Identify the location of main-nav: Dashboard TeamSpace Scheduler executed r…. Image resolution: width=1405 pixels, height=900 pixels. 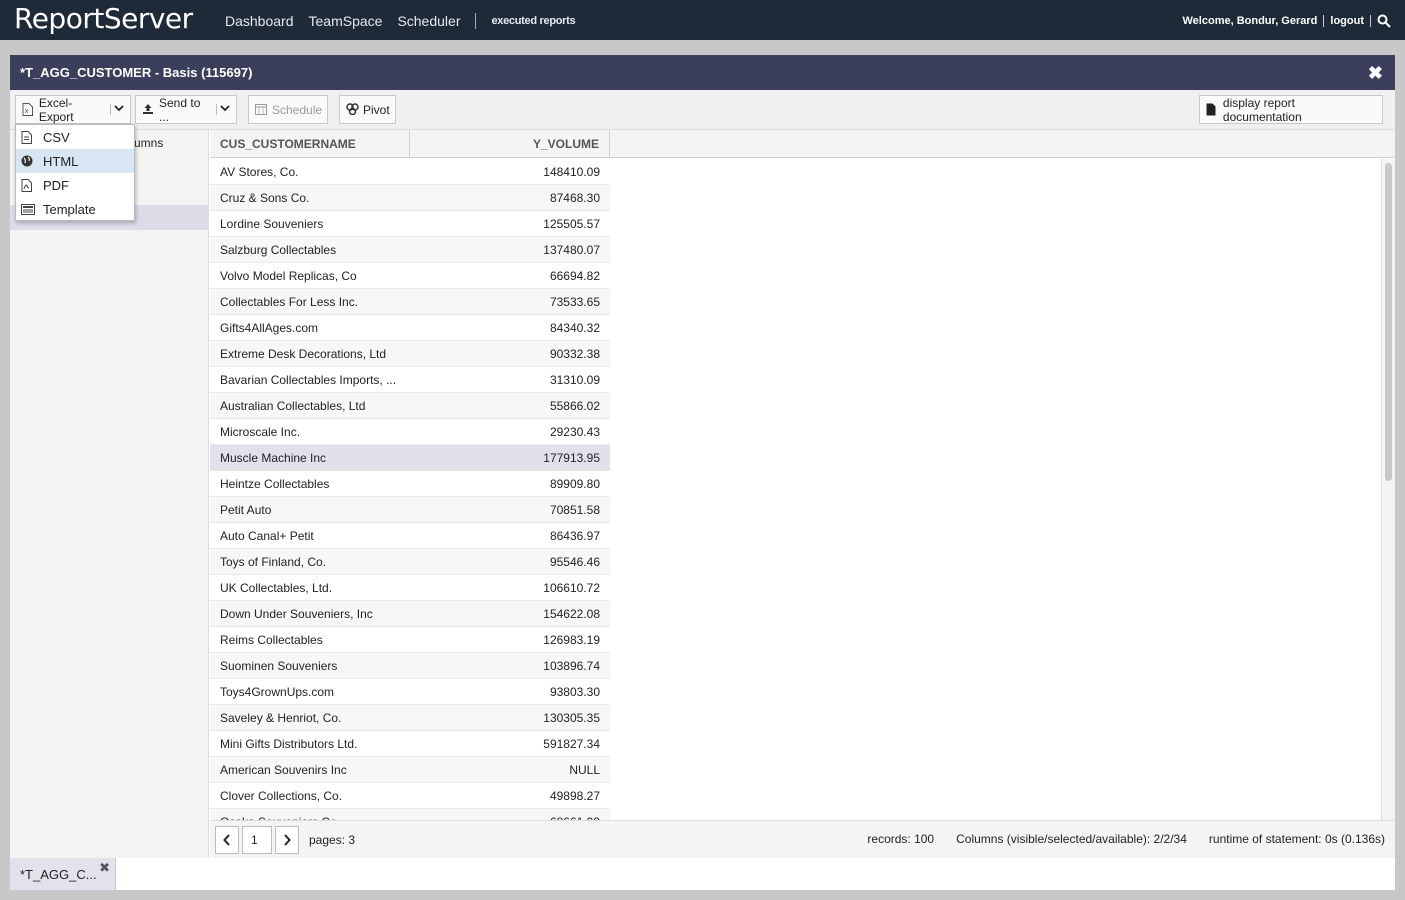
(407, 21).